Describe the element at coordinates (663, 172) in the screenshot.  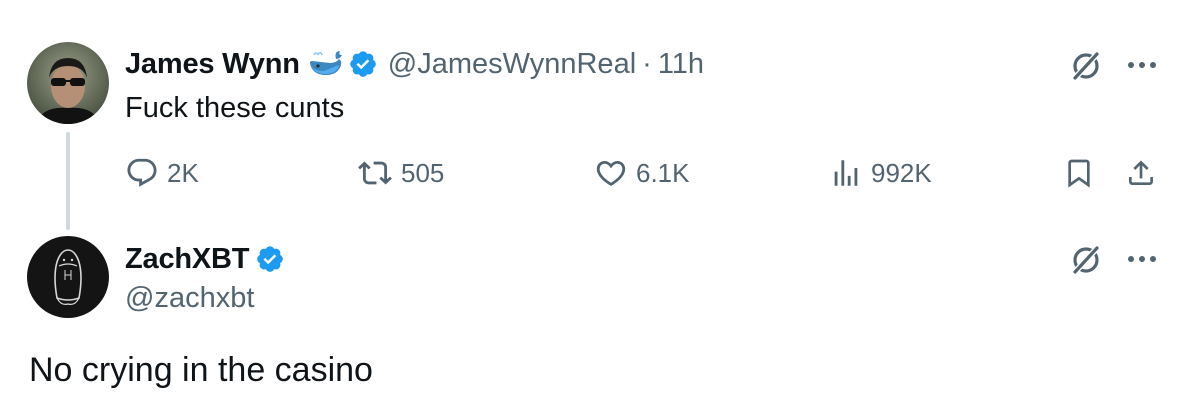
I see `like-count: 6.1K` at that location.